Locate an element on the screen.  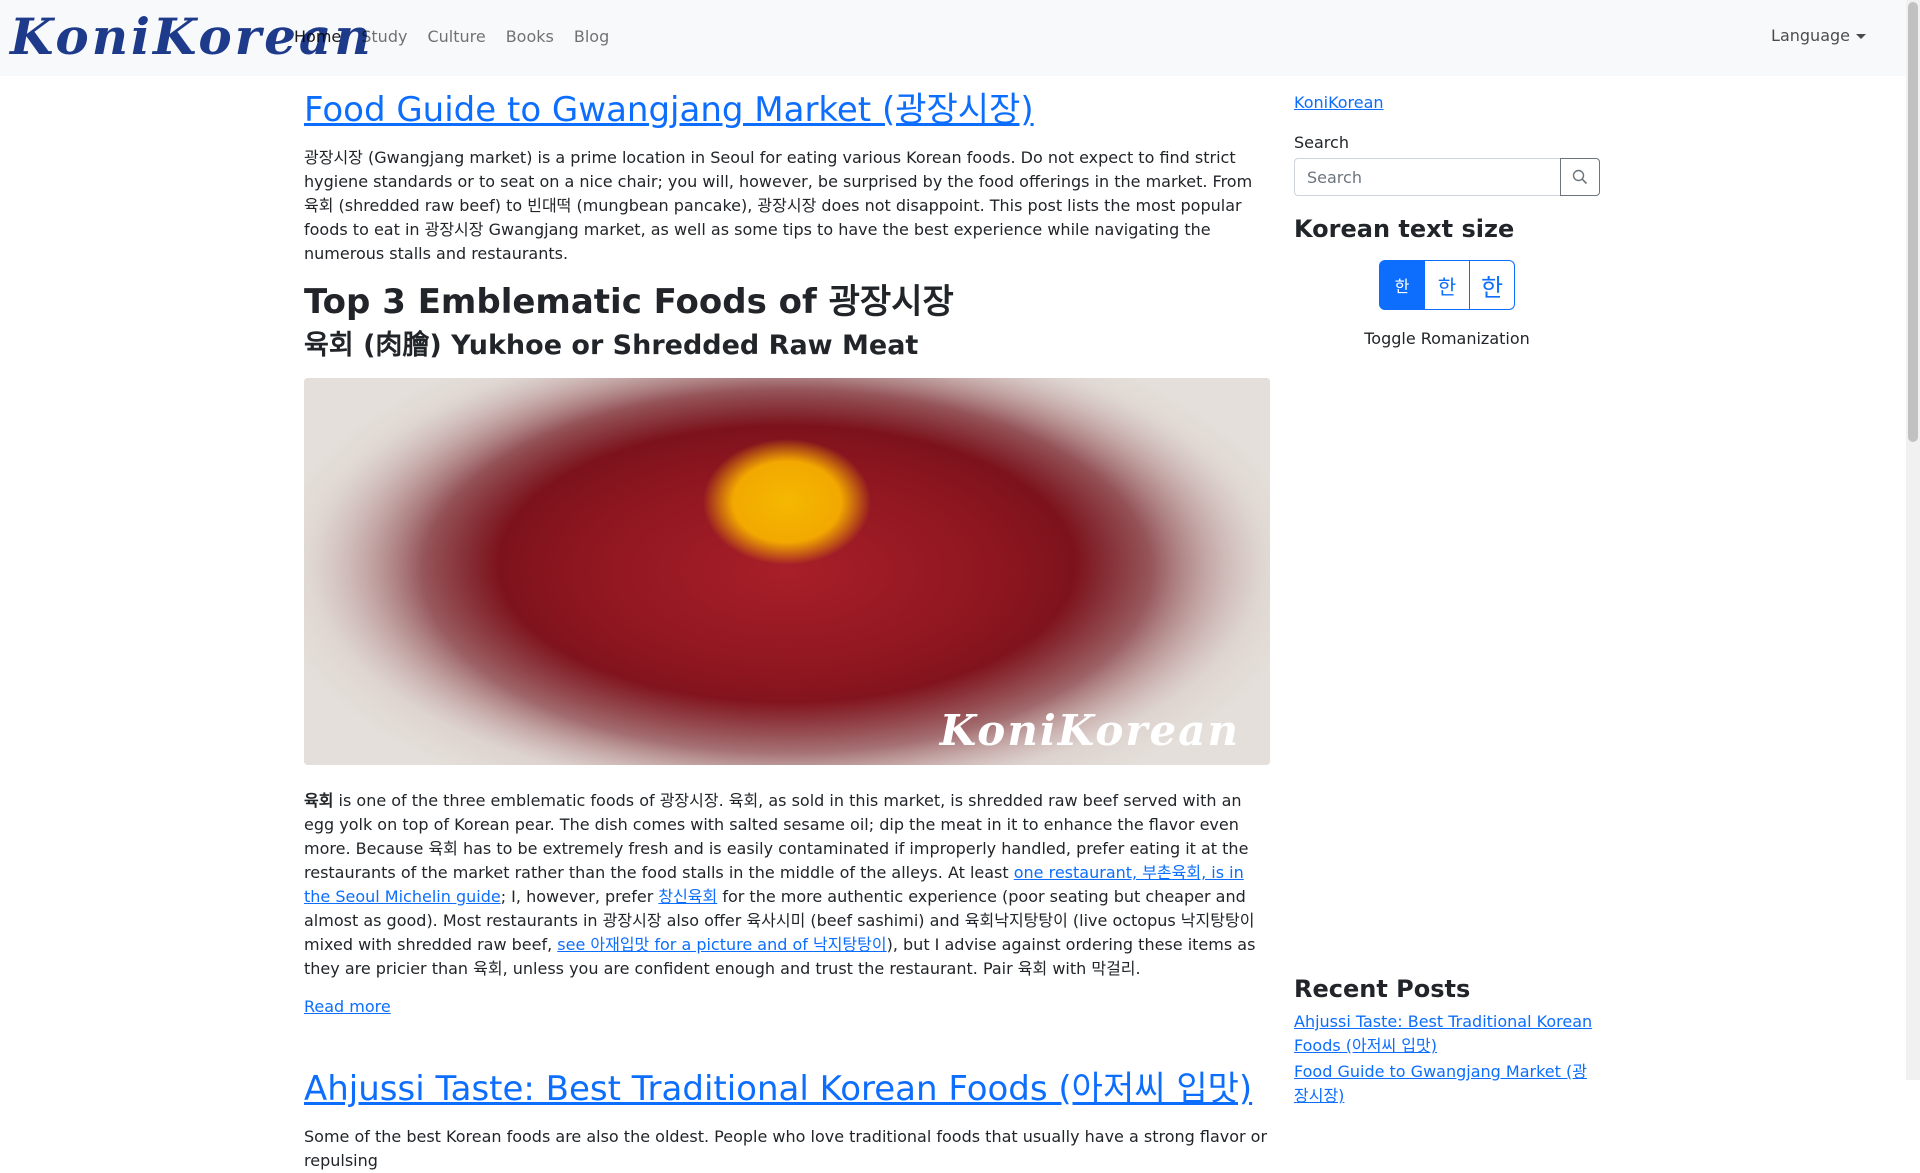
post-title: Food Guide to Gwangjang Market (광장시장) is located at coordinates (787, 110).